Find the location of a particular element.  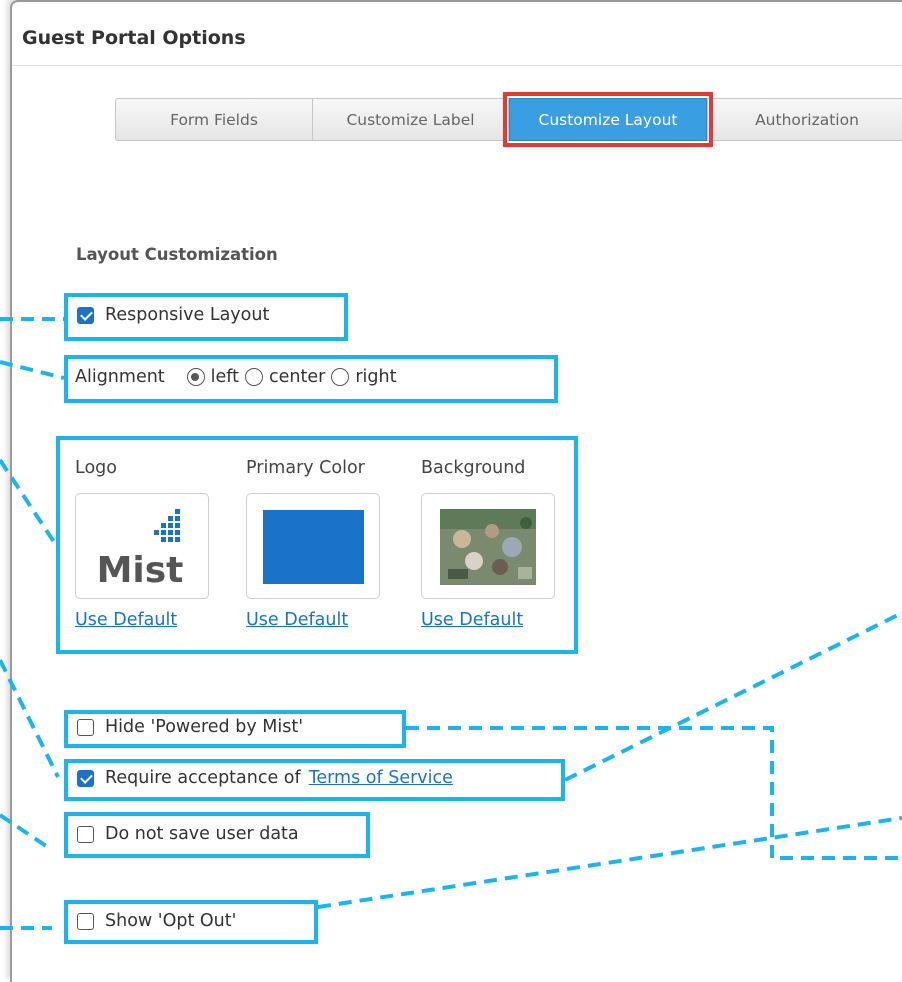

show-opt-out-label: Show 'Opt Out' is located at coordinates (171, 921).